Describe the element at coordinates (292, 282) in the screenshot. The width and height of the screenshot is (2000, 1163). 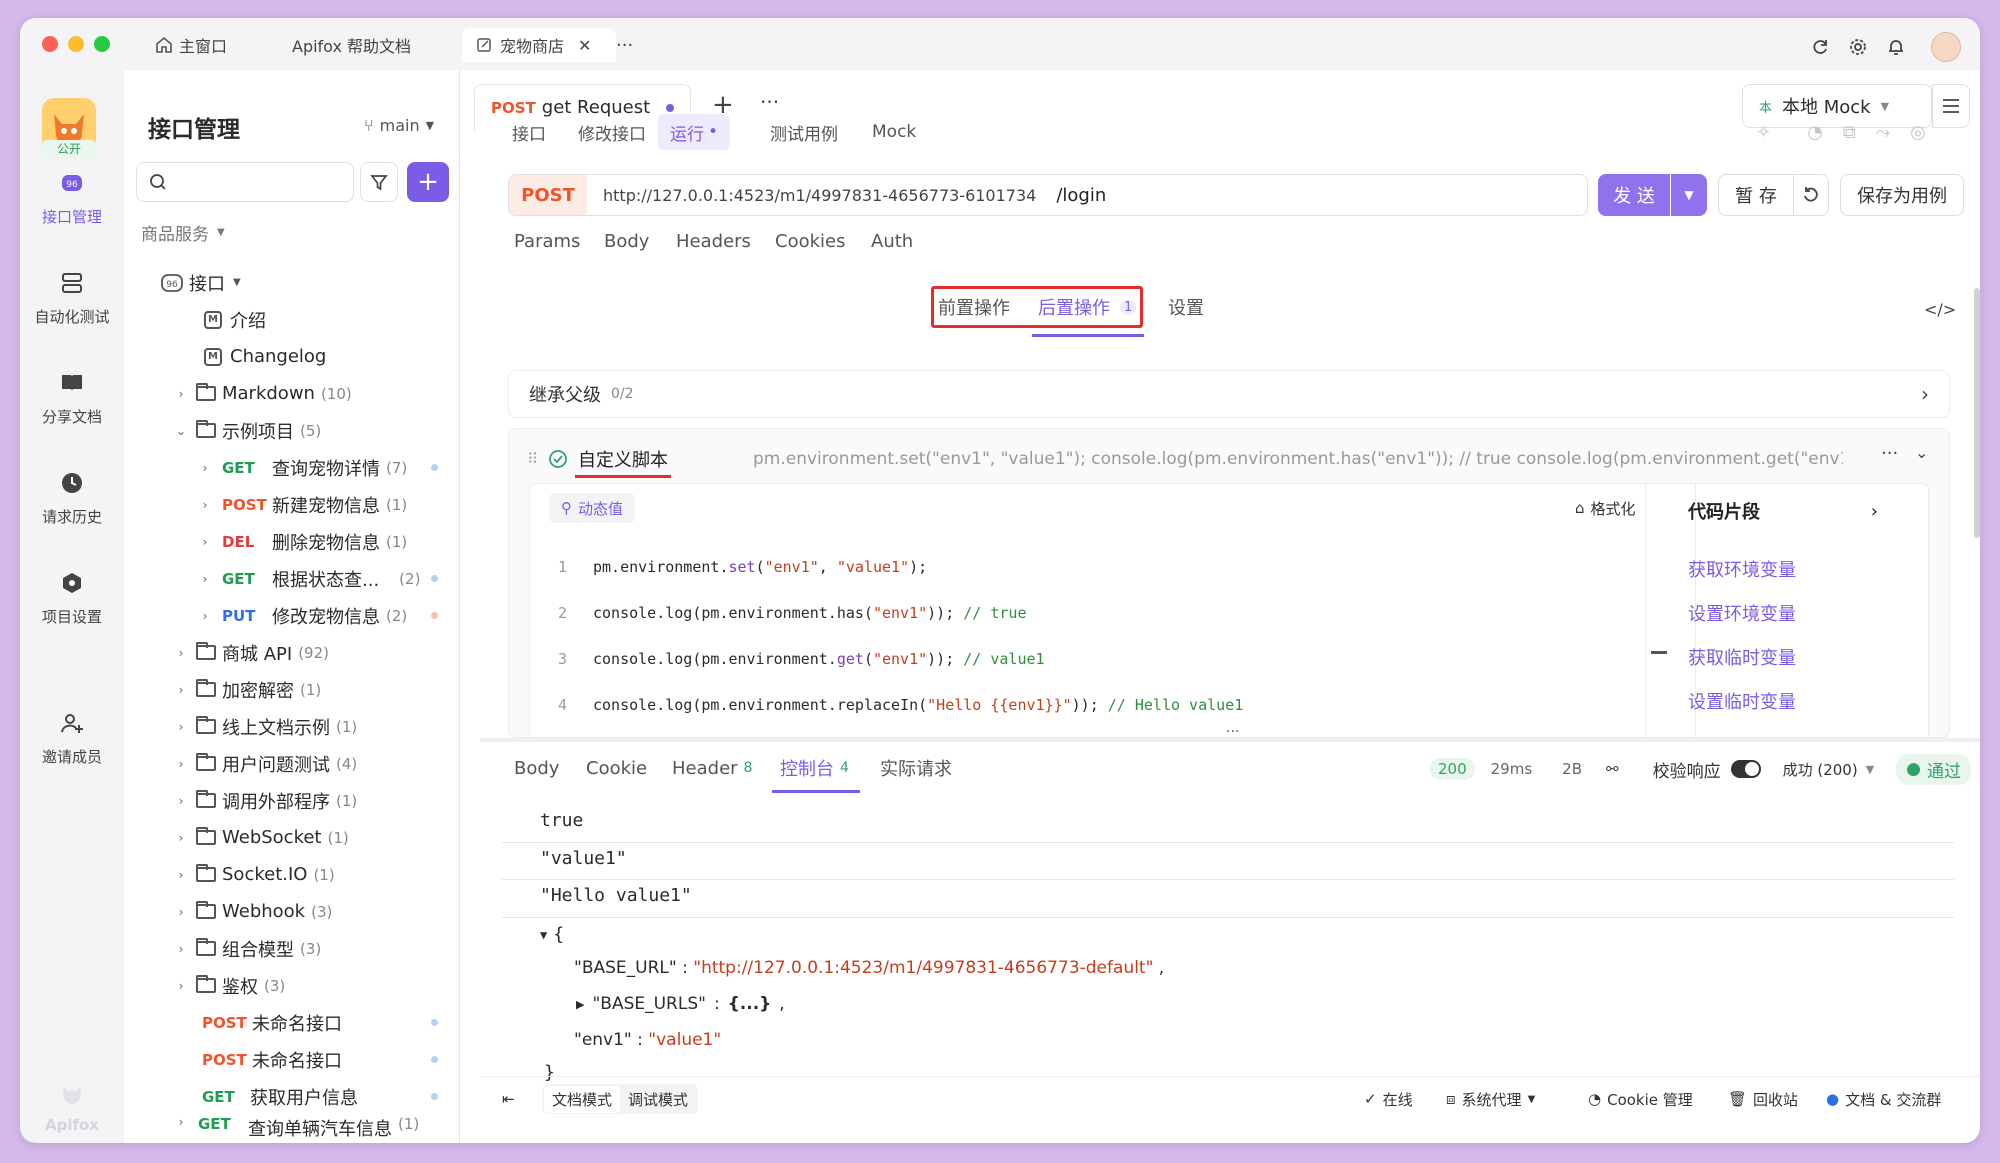
I see `tree-root: 96 接口 ▼` at that location.